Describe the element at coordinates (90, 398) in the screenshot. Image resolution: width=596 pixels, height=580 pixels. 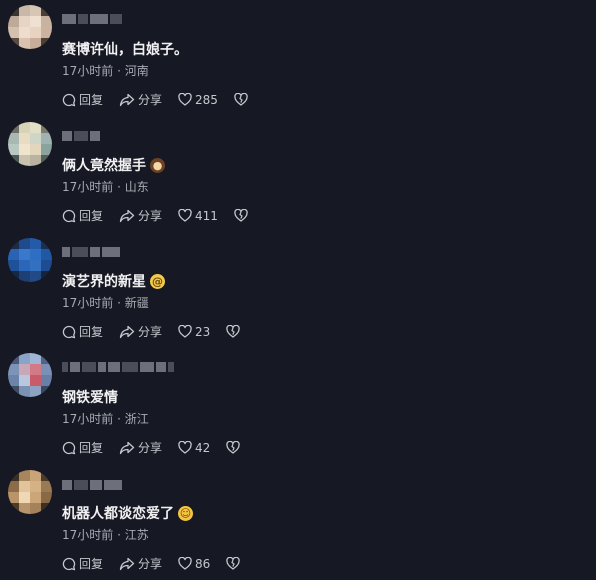
I see `comment-text: 钢铁爱情` at that location.